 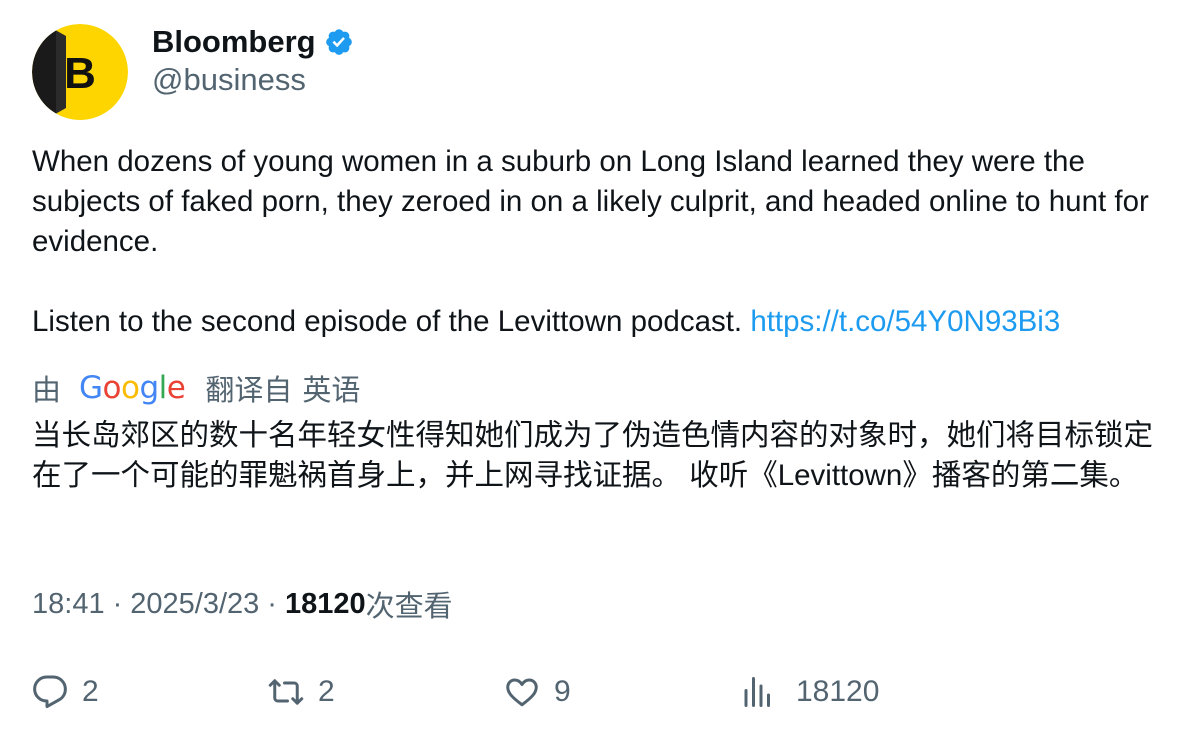 What do you see at coordinates (286, 692) in the screenshot?
I see `retweet-icon` at bounding box center [286, 692].